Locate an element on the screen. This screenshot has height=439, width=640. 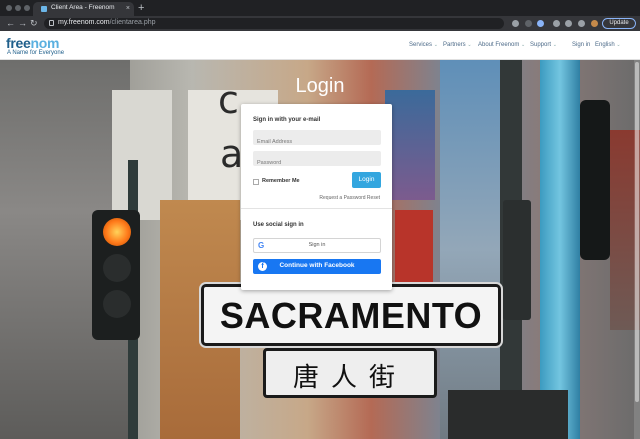
active-tab: Client Area - Freenom × is located at coordinates (83, 9).